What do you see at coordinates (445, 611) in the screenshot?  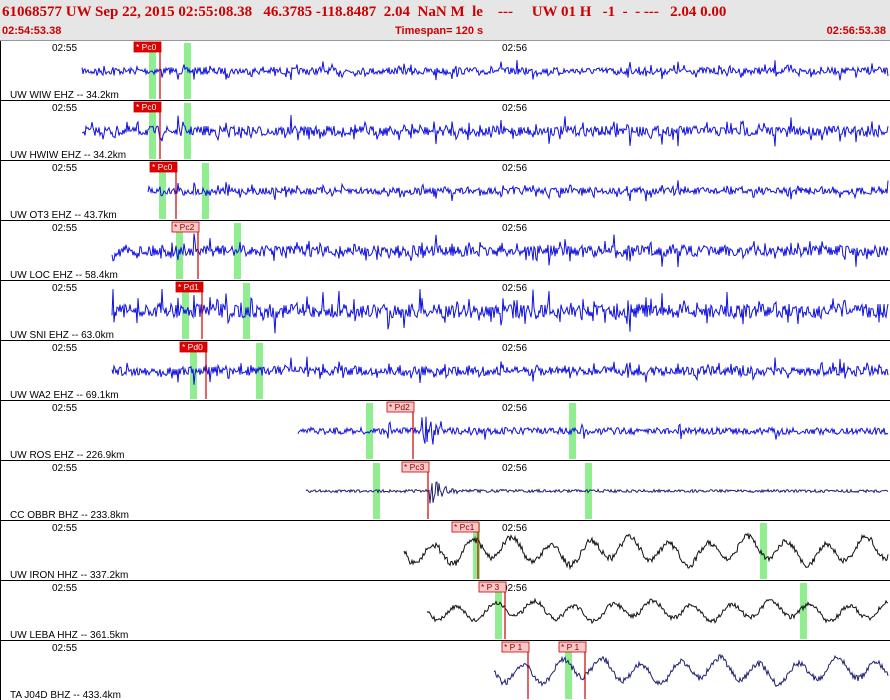 I see `channel-row: 02:55 02:56* P 3UW LEBA HHZ -- 361.5km` at bounding box center [445, 611].